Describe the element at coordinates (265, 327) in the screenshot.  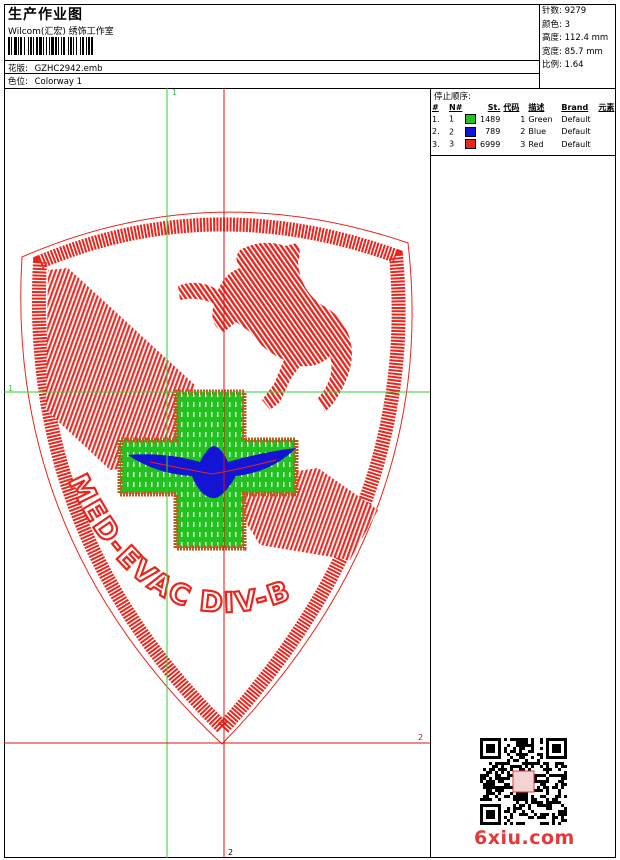
I see `horse-figure` at that location.